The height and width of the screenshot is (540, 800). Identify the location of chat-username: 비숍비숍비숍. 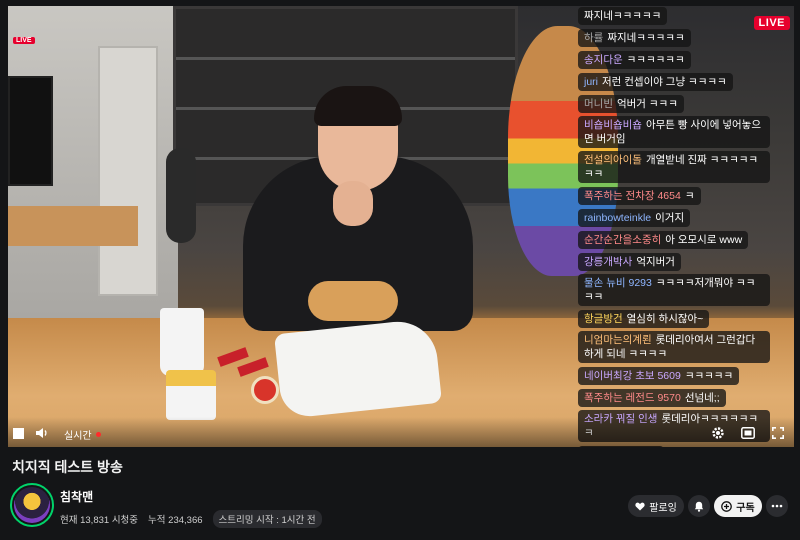
(613, 125).